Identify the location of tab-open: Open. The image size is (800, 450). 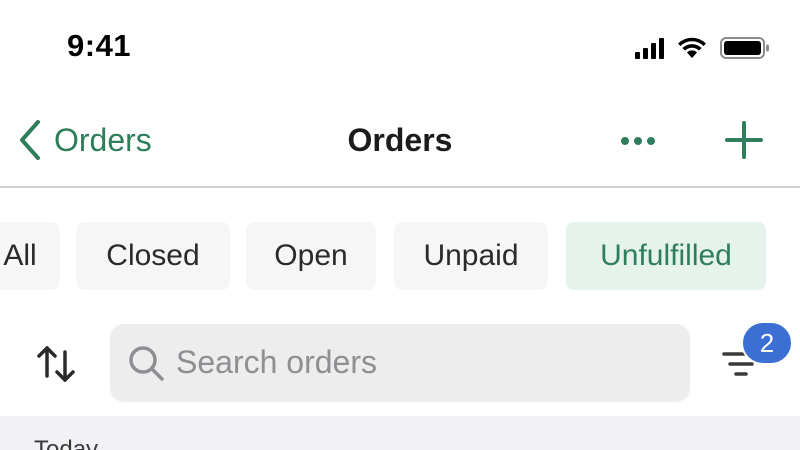
(311, 256).